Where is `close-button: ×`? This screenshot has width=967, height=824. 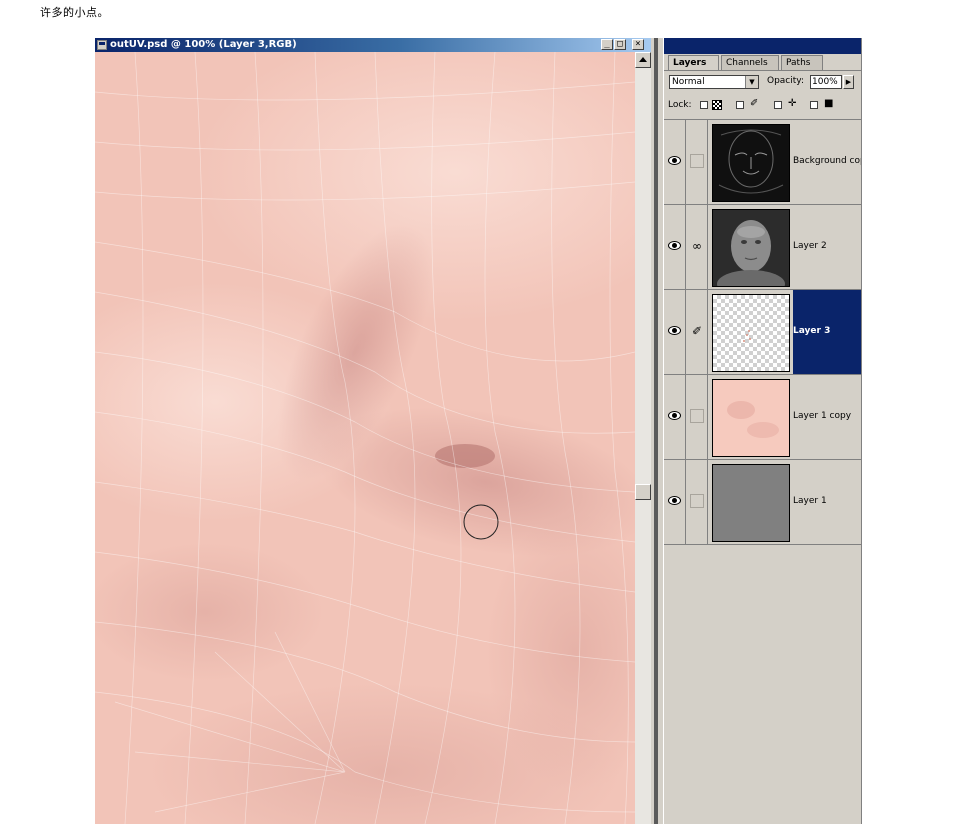
close-button: × is located at coordinates (638, 44).